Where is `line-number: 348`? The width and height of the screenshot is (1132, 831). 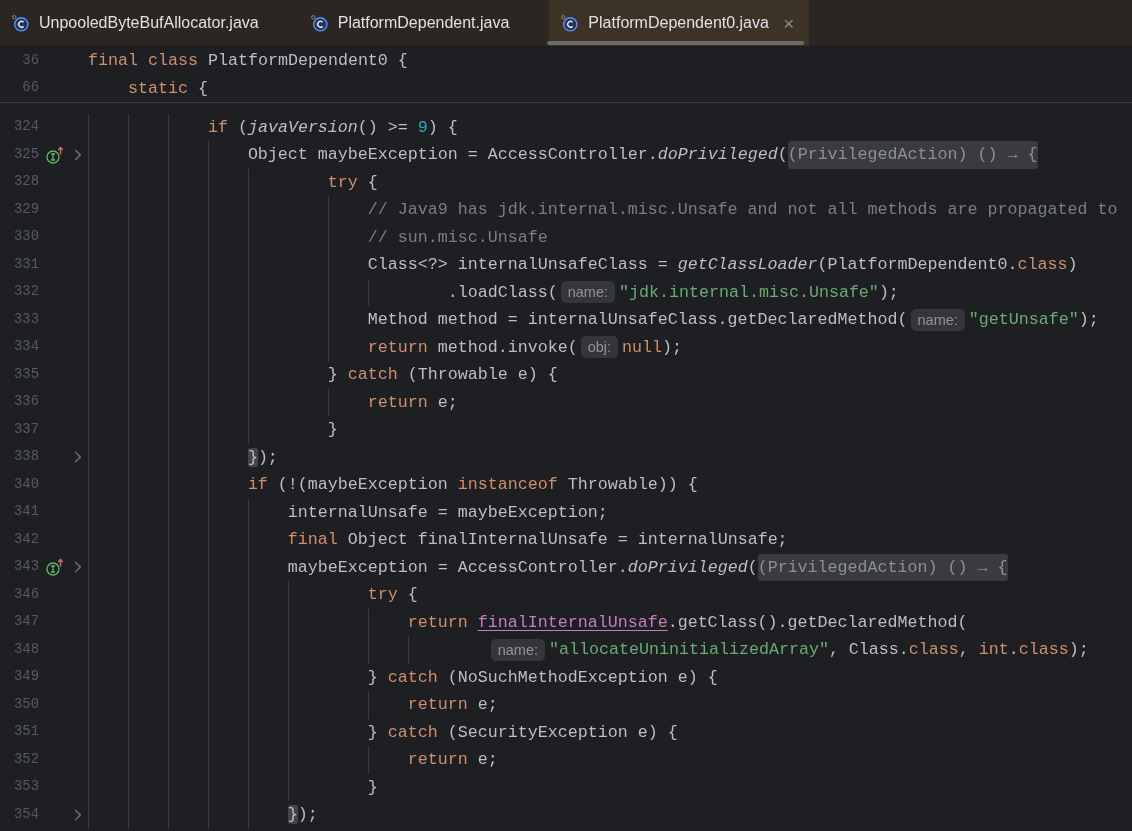 line-number: 348 is located at coordinates (26, 649).